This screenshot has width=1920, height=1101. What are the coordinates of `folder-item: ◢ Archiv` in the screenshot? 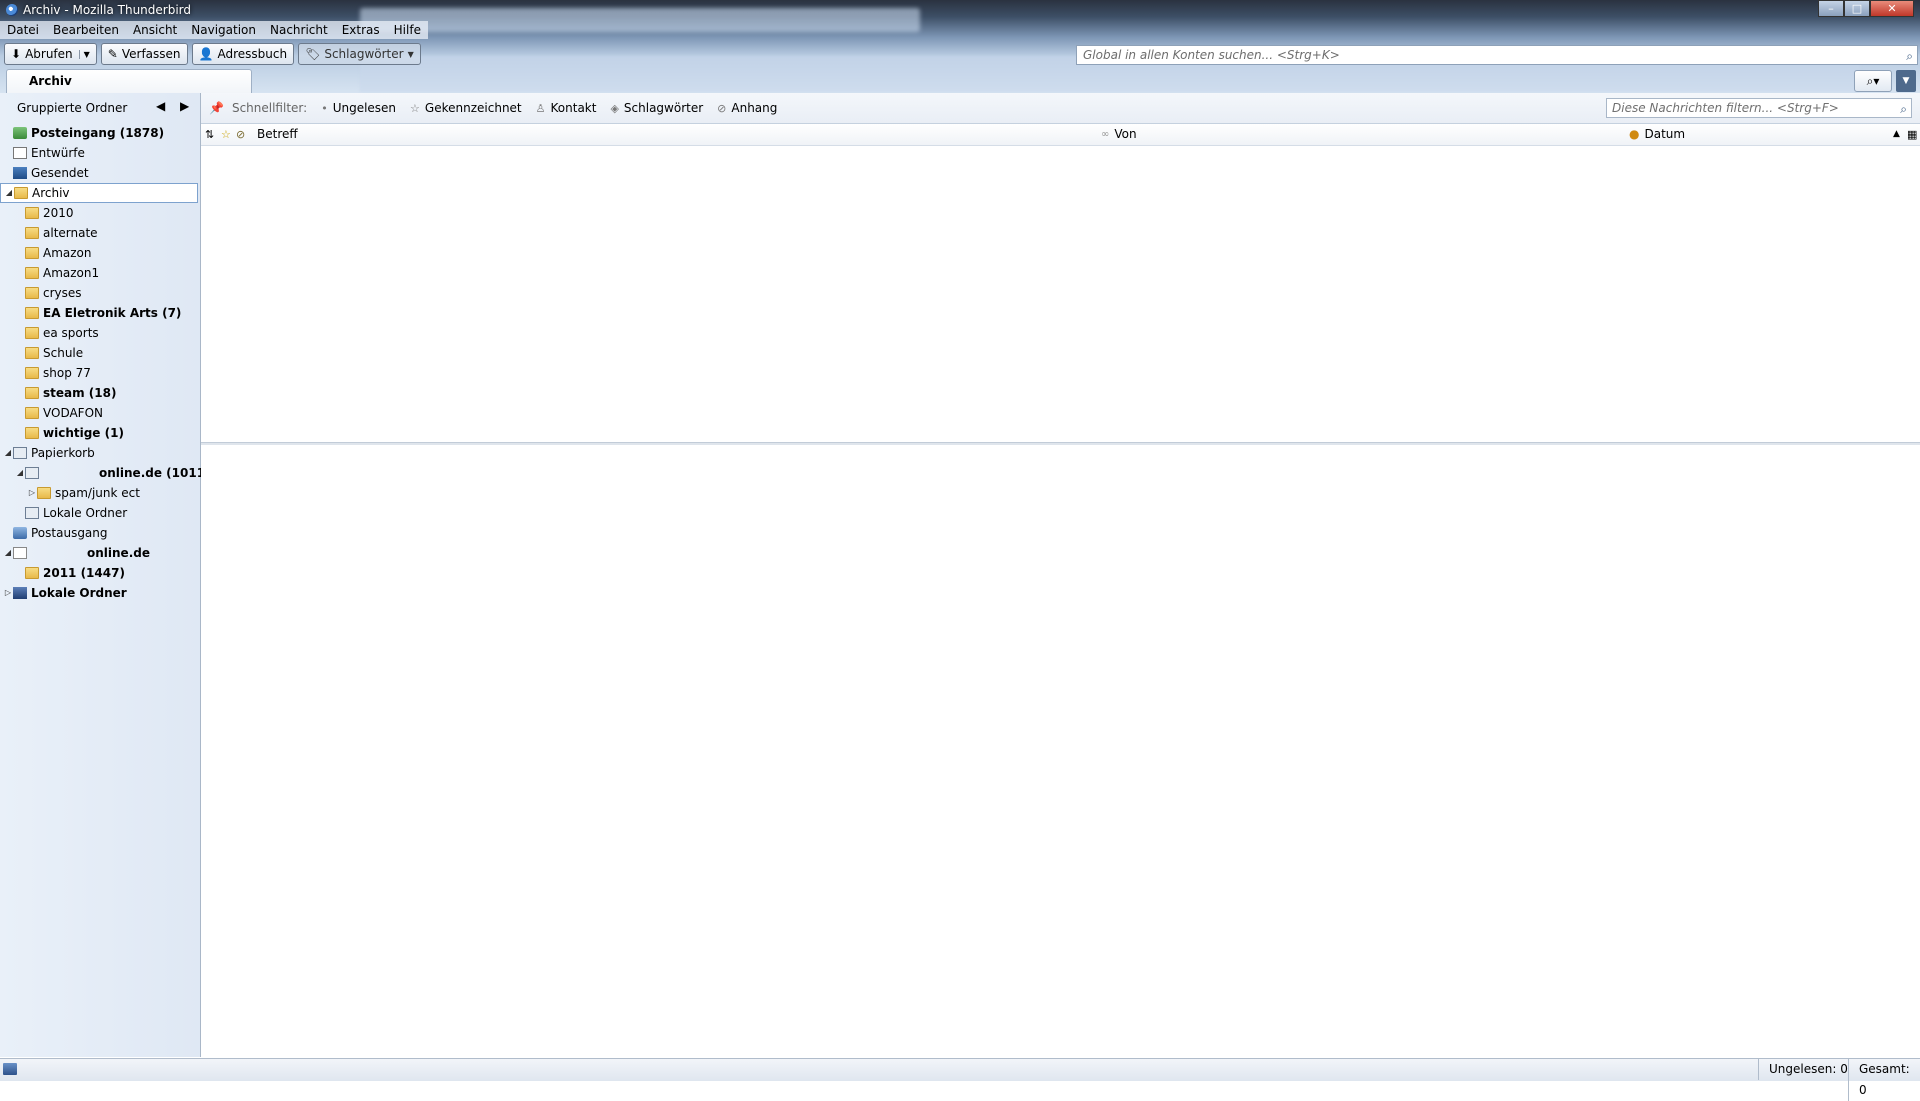 It's located at (99, 193).